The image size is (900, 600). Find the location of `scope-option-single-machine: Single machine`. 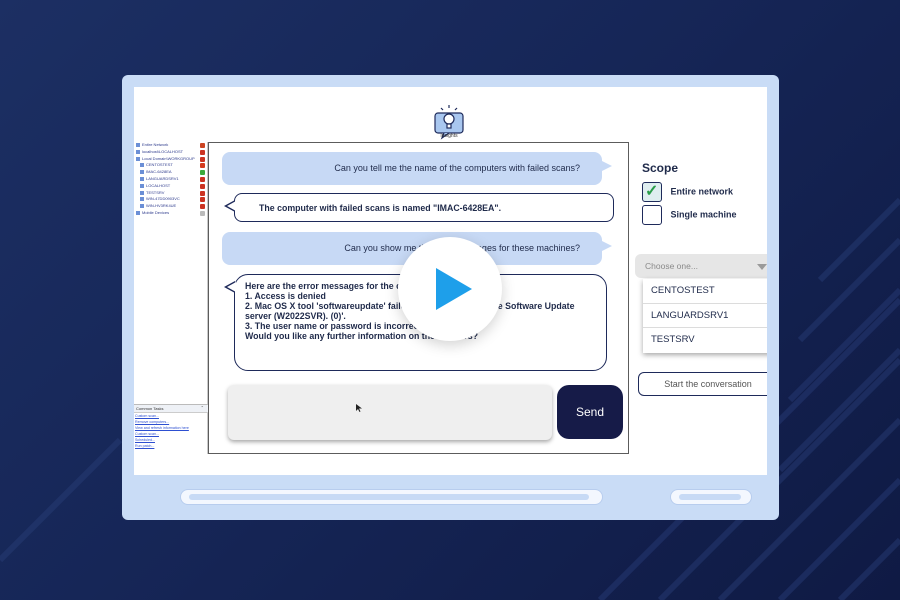

scope-option-single-machine: Single machine is located at coordinates (689, 215).